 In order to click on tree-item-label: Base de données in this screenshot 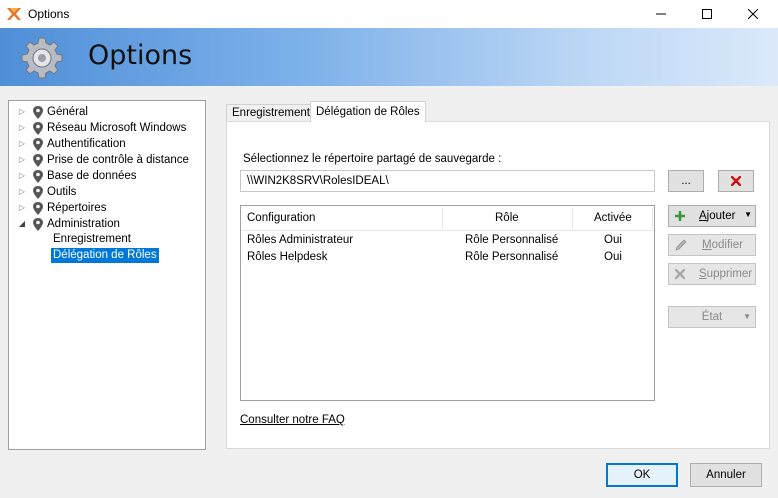, I will do `click(92, 176)`.